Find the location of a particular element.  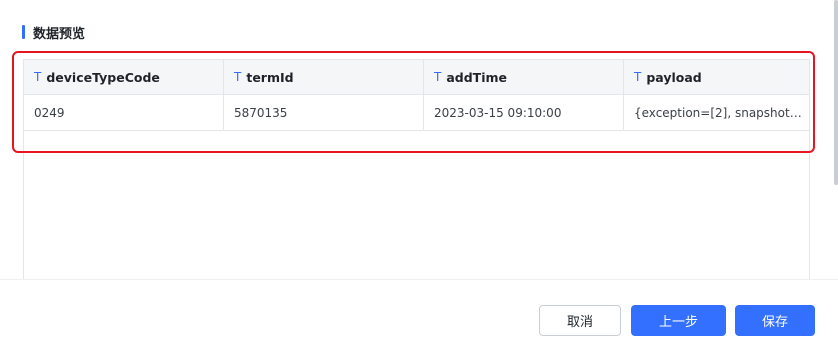

section-title: 数据预览 is located at coordinates (59, 34).